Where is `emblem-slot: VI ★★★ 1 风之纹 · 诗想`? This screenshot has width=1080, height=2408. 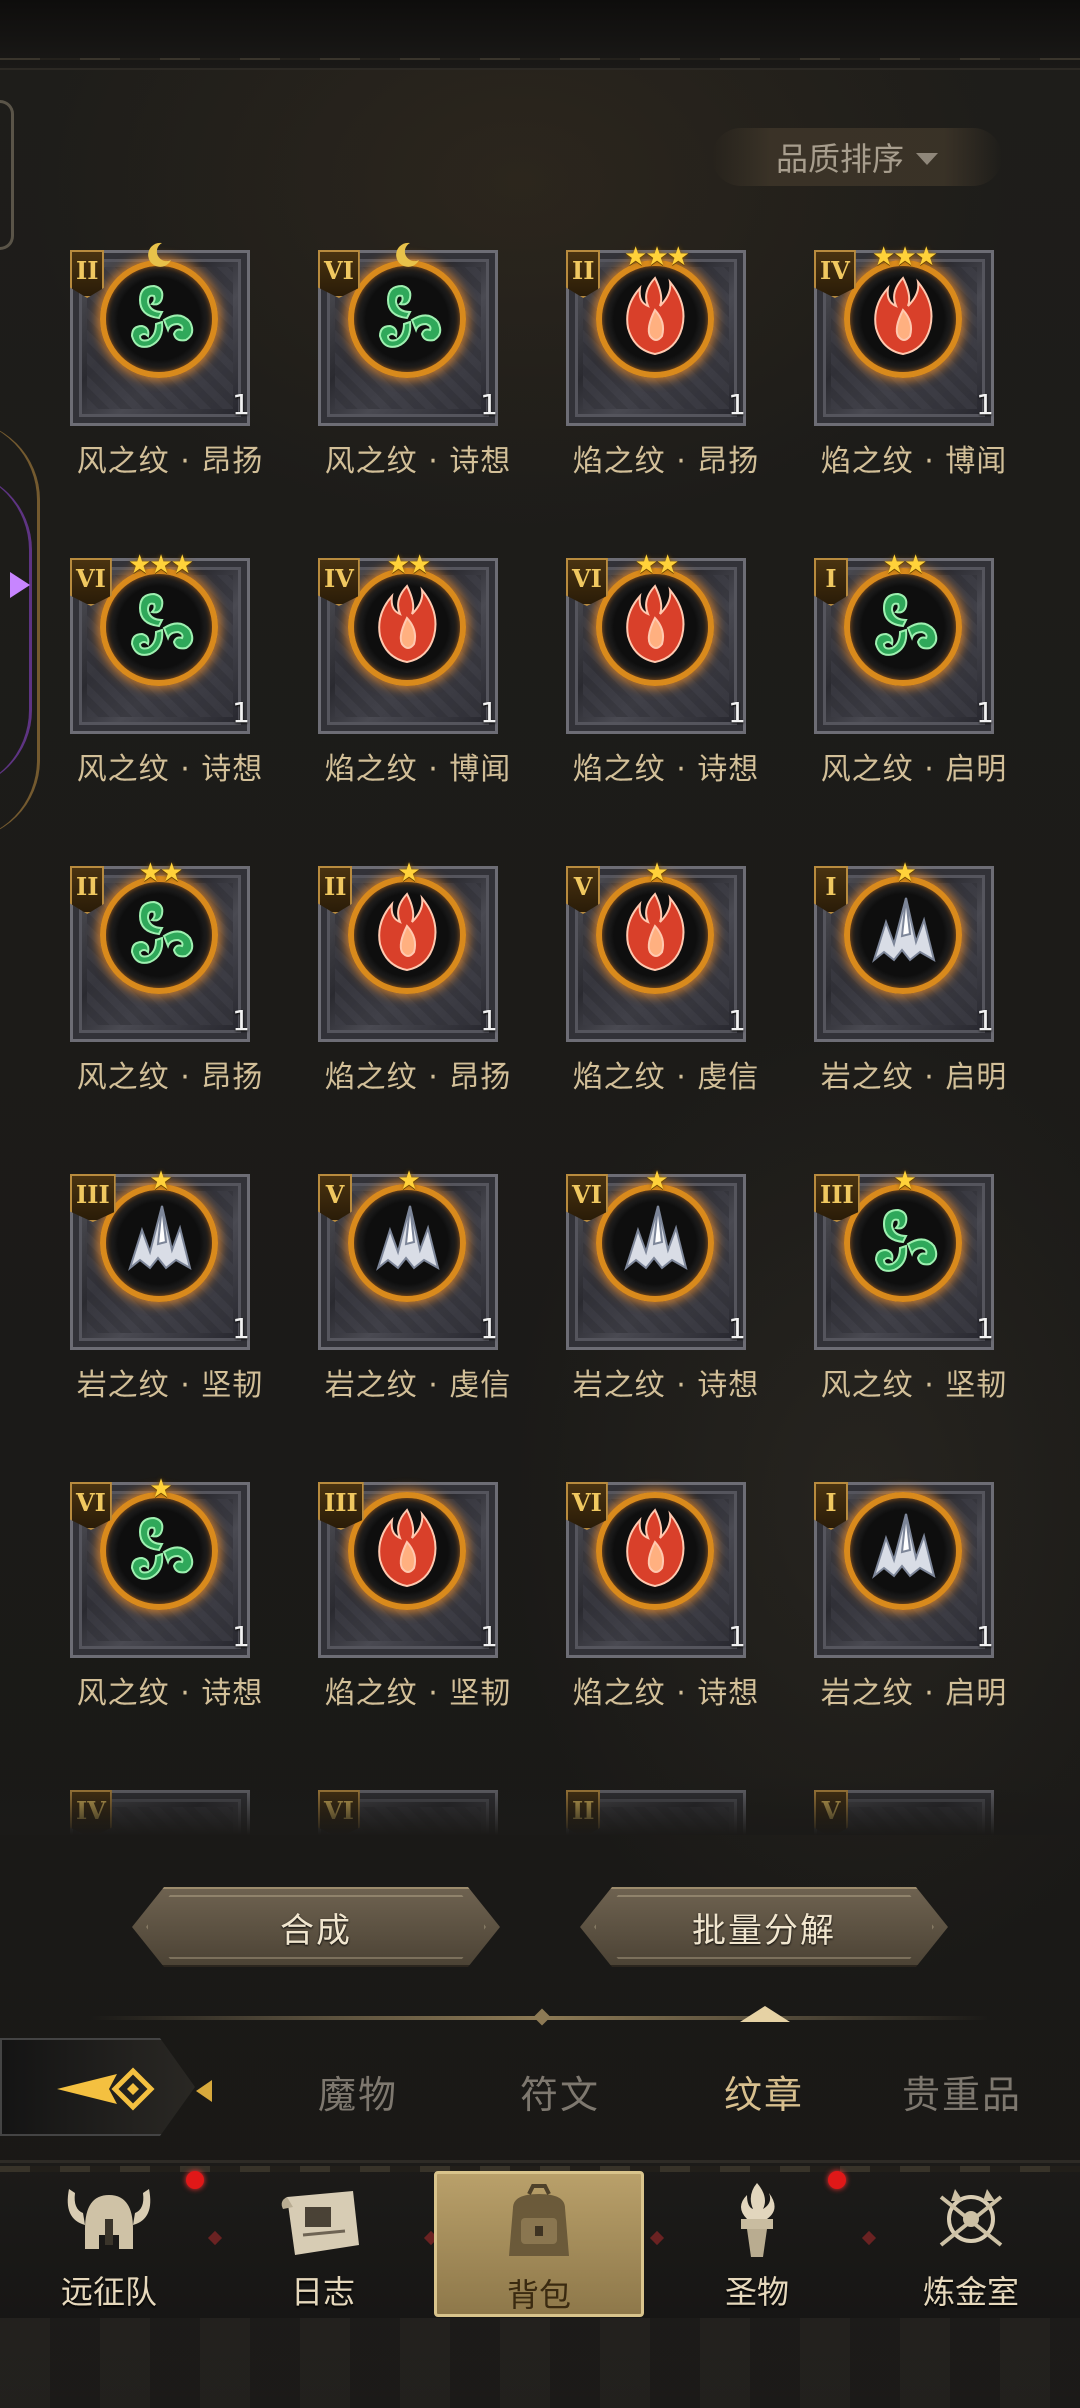
emblem-slot: VI ★★★ 1 风之纹 · 诗想 is located at coordinates (155, 678).